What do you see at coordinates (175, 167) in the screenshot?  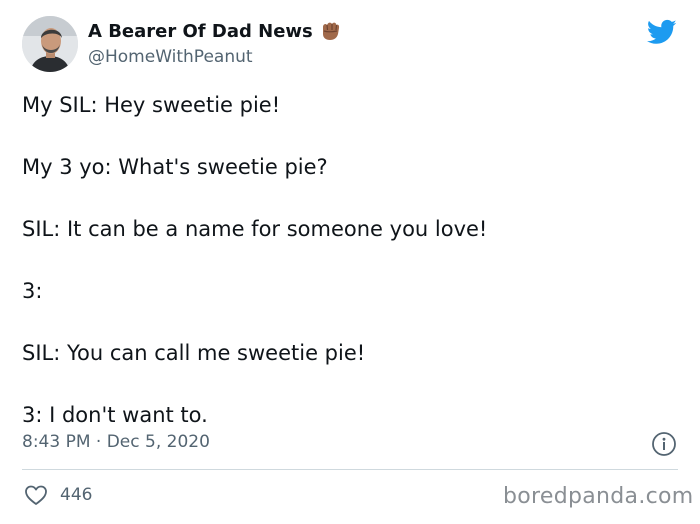 I see `tweet-line: My 3 yo: What's sweetie pie?` at bounding box center [175, 167].